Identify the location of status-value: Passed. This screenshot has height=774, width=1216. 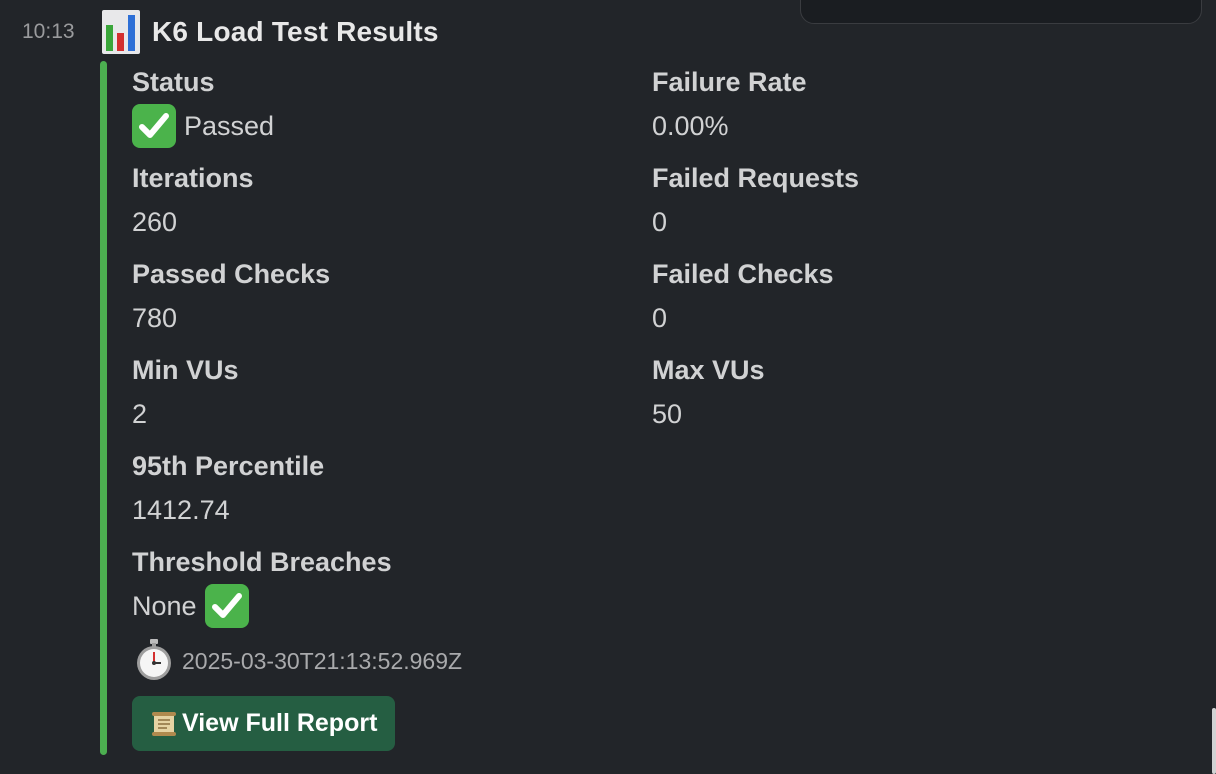
(203, 126).